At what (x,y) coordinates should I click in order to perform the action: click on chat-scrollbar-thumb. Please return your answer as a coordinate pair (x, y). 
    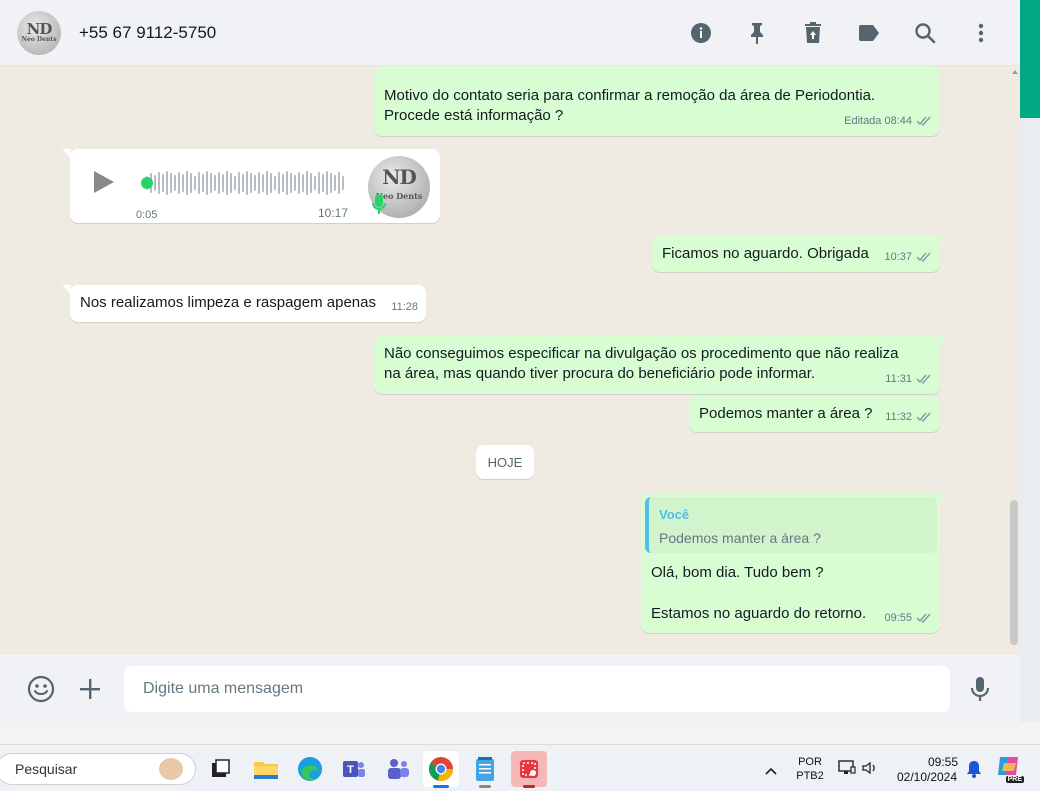
    Looking at the image, I should click on (1014, 572).